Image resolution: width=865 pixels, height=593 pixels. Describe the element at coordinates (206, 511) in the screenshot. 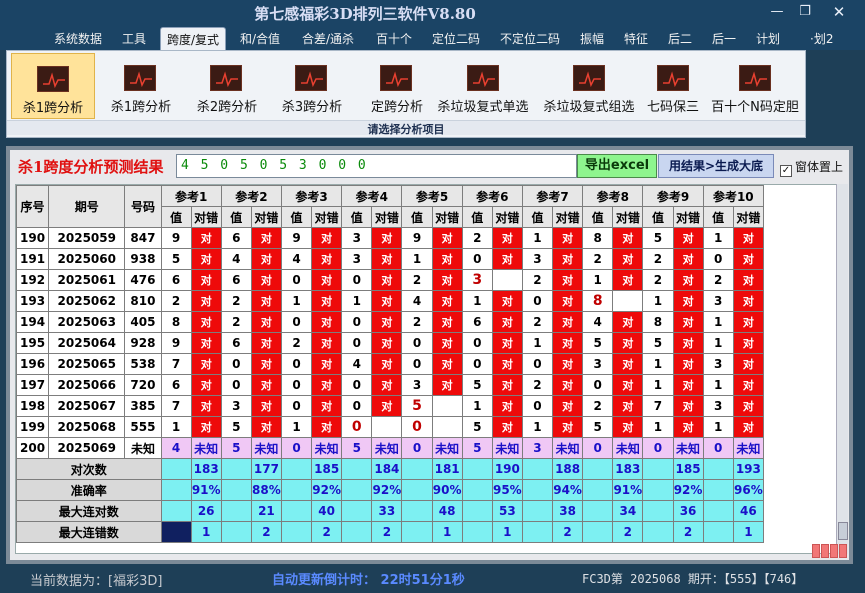

I see `stat-value: 26` at that location.